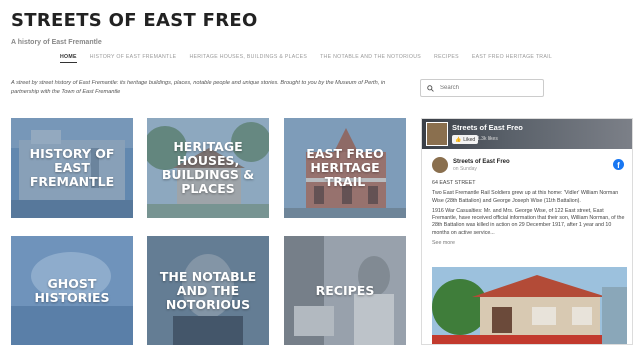 This screenshot has width=633, height=345. Describe the element at coordinates (618, 164) in the screenshot. I see `facebook-icon: f` at that location.